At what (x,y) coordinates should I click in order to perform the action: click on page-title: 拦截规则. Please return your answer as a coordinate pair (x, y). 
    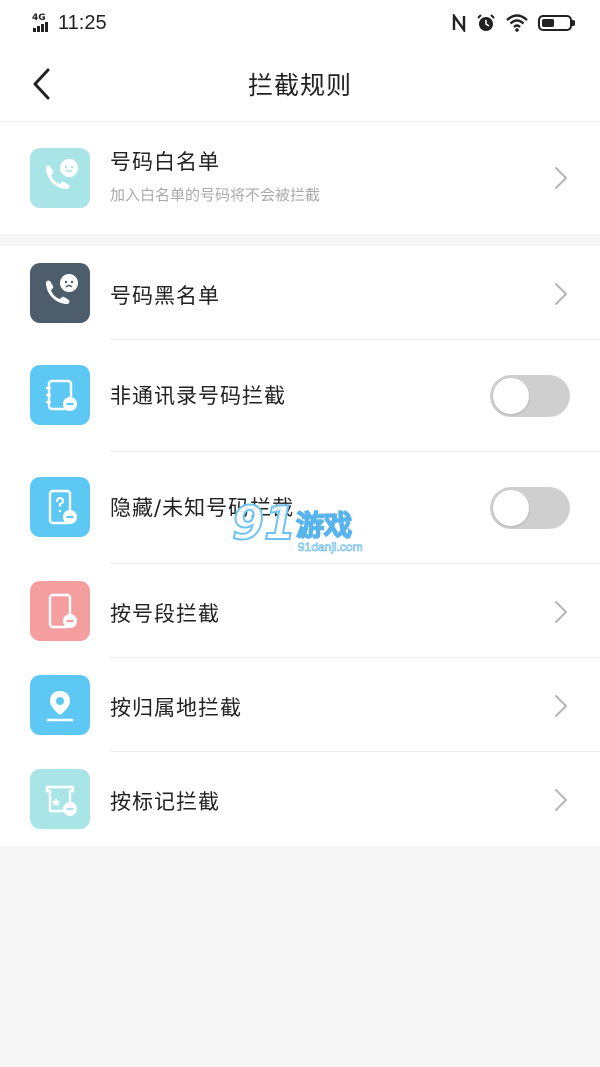
    Looking at the image, I should click on (299, 85).